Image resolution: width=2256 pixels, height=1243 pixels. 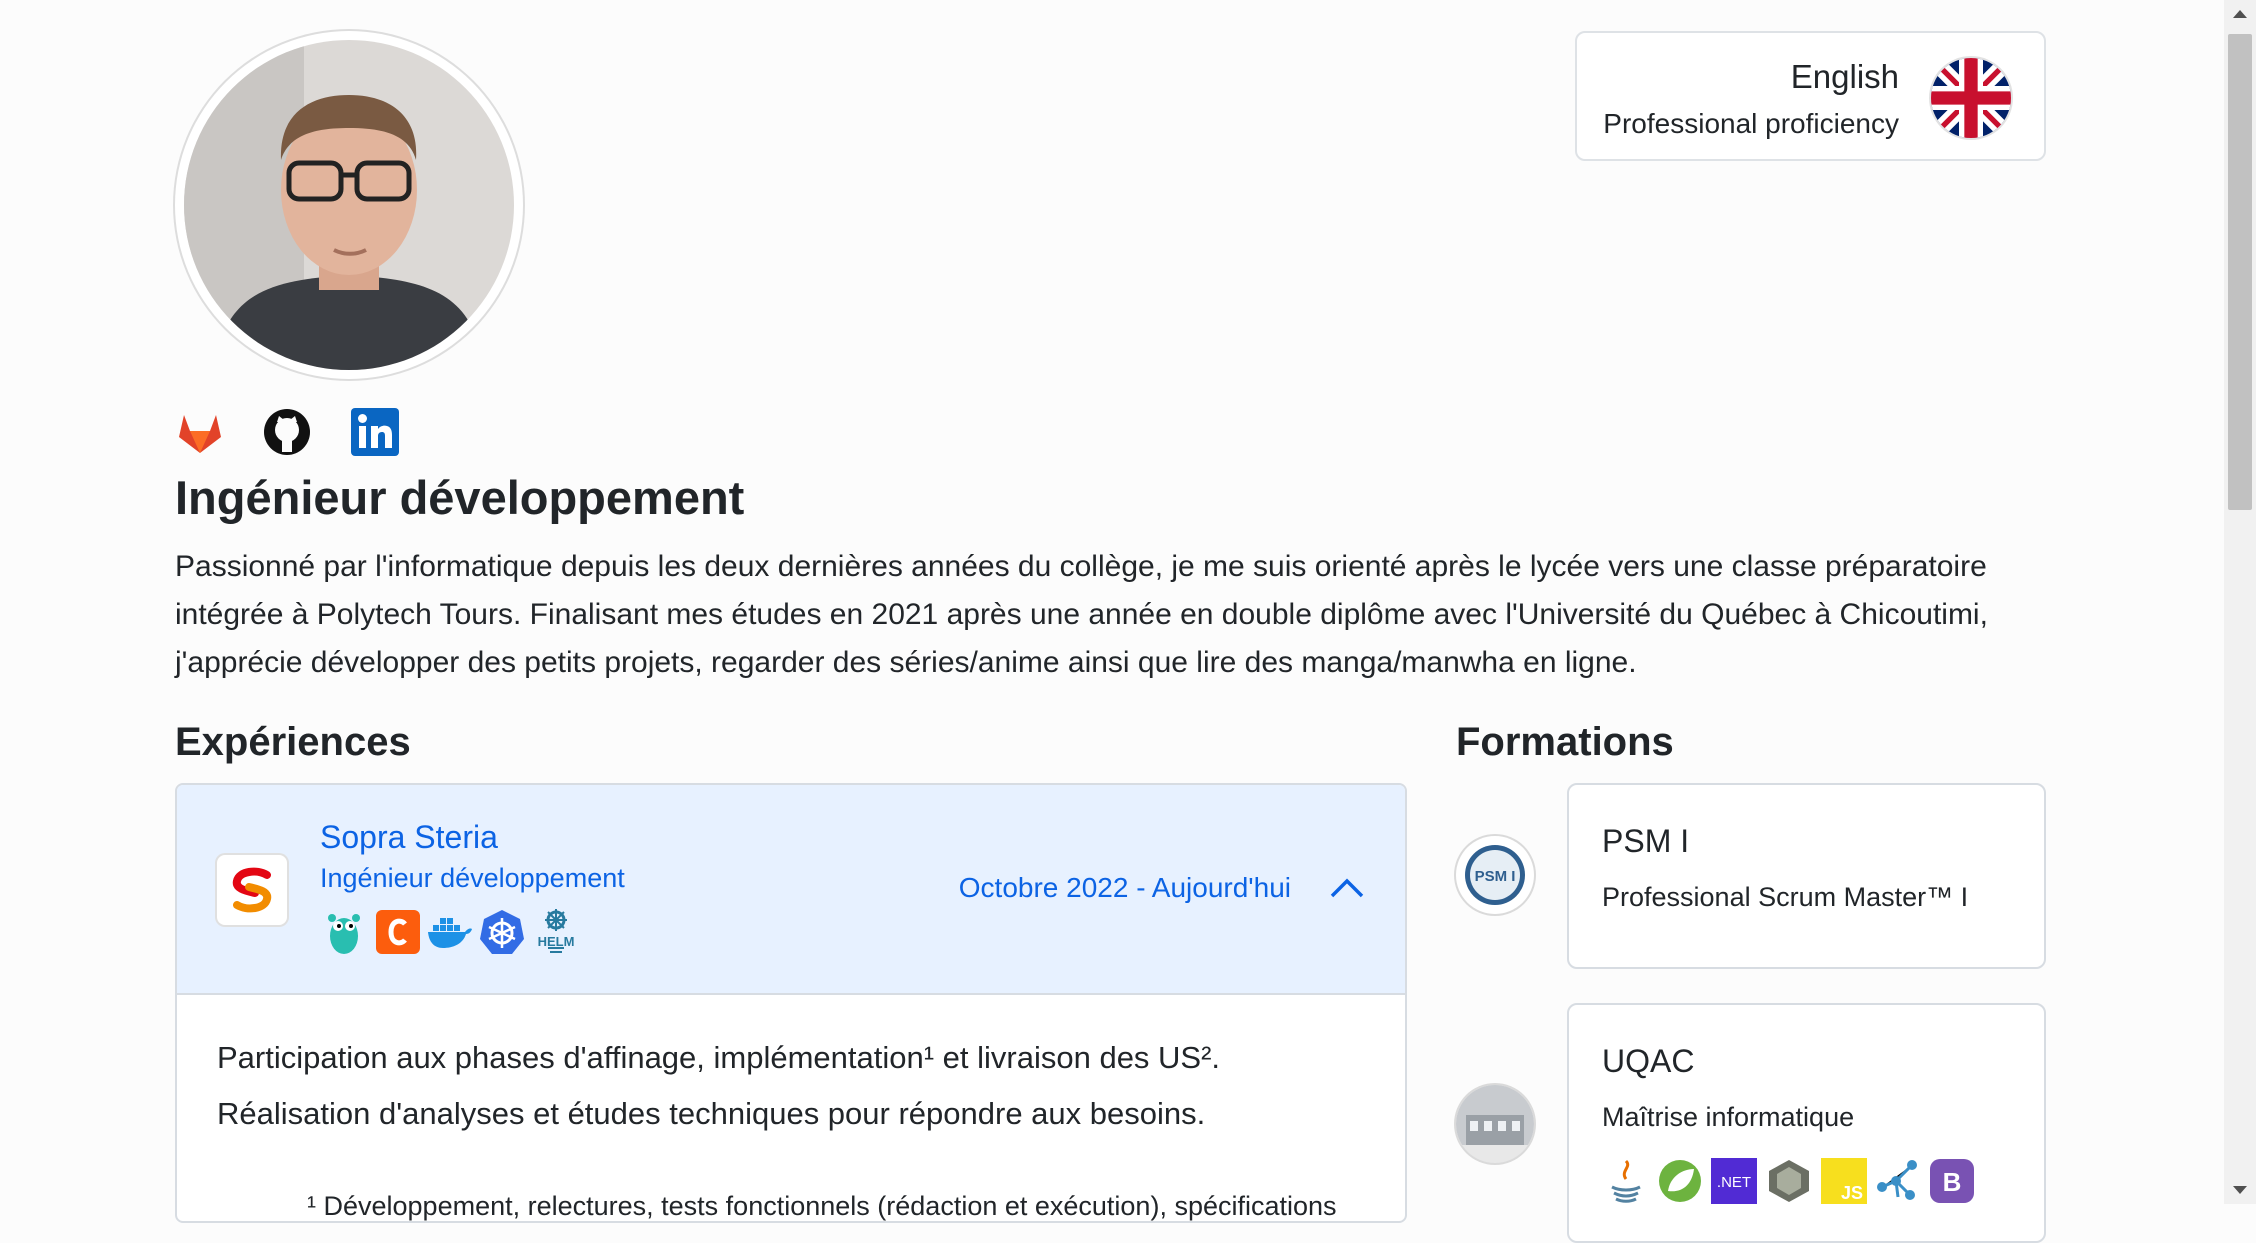 I want to click on uk-flag-icon, so click(x=1971, y=98).